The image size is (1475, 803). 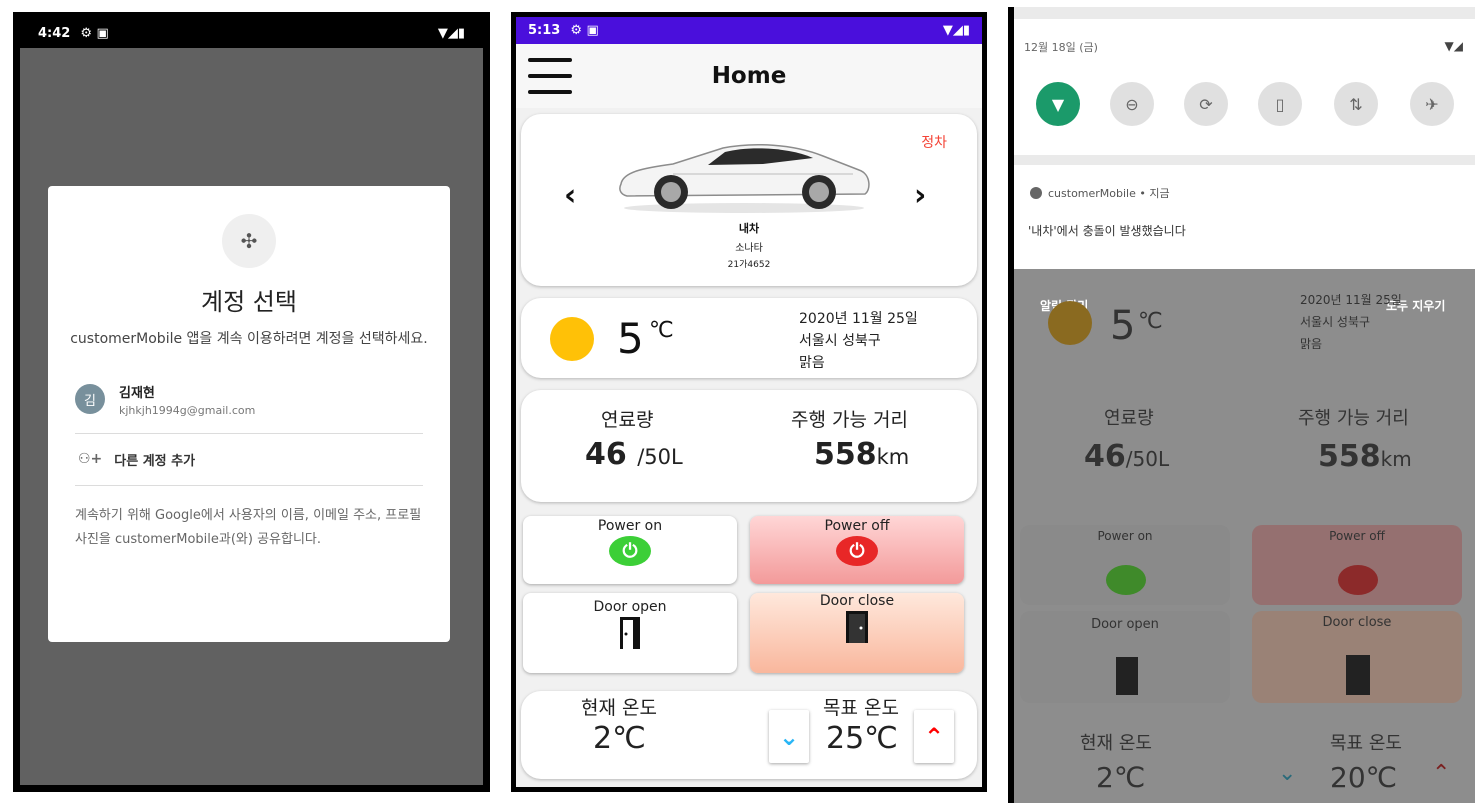 I want to click on fuel-card: 연료량 주행 가능 거리 46 /50L 558km, so click(x=749, y=446).